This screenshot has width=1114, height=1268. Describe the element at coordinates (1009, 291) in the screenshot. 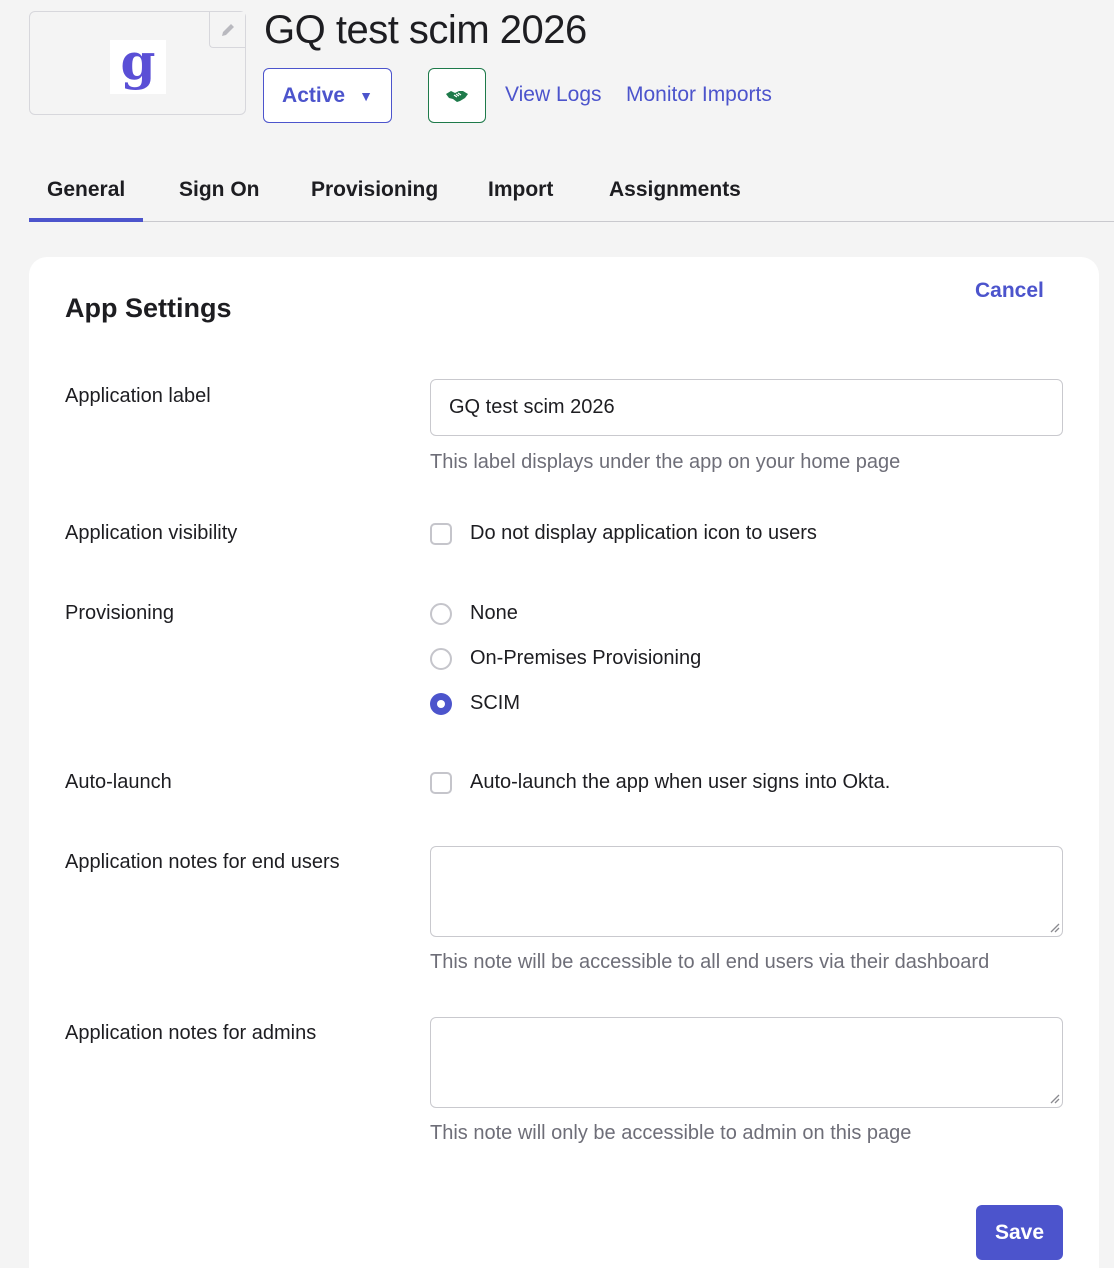

I see `cancel-button: Cancel` at that location.